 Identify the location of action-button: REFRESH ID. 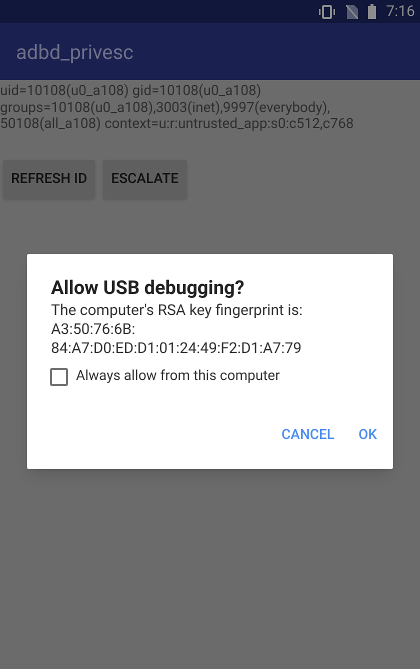
(49, 179).